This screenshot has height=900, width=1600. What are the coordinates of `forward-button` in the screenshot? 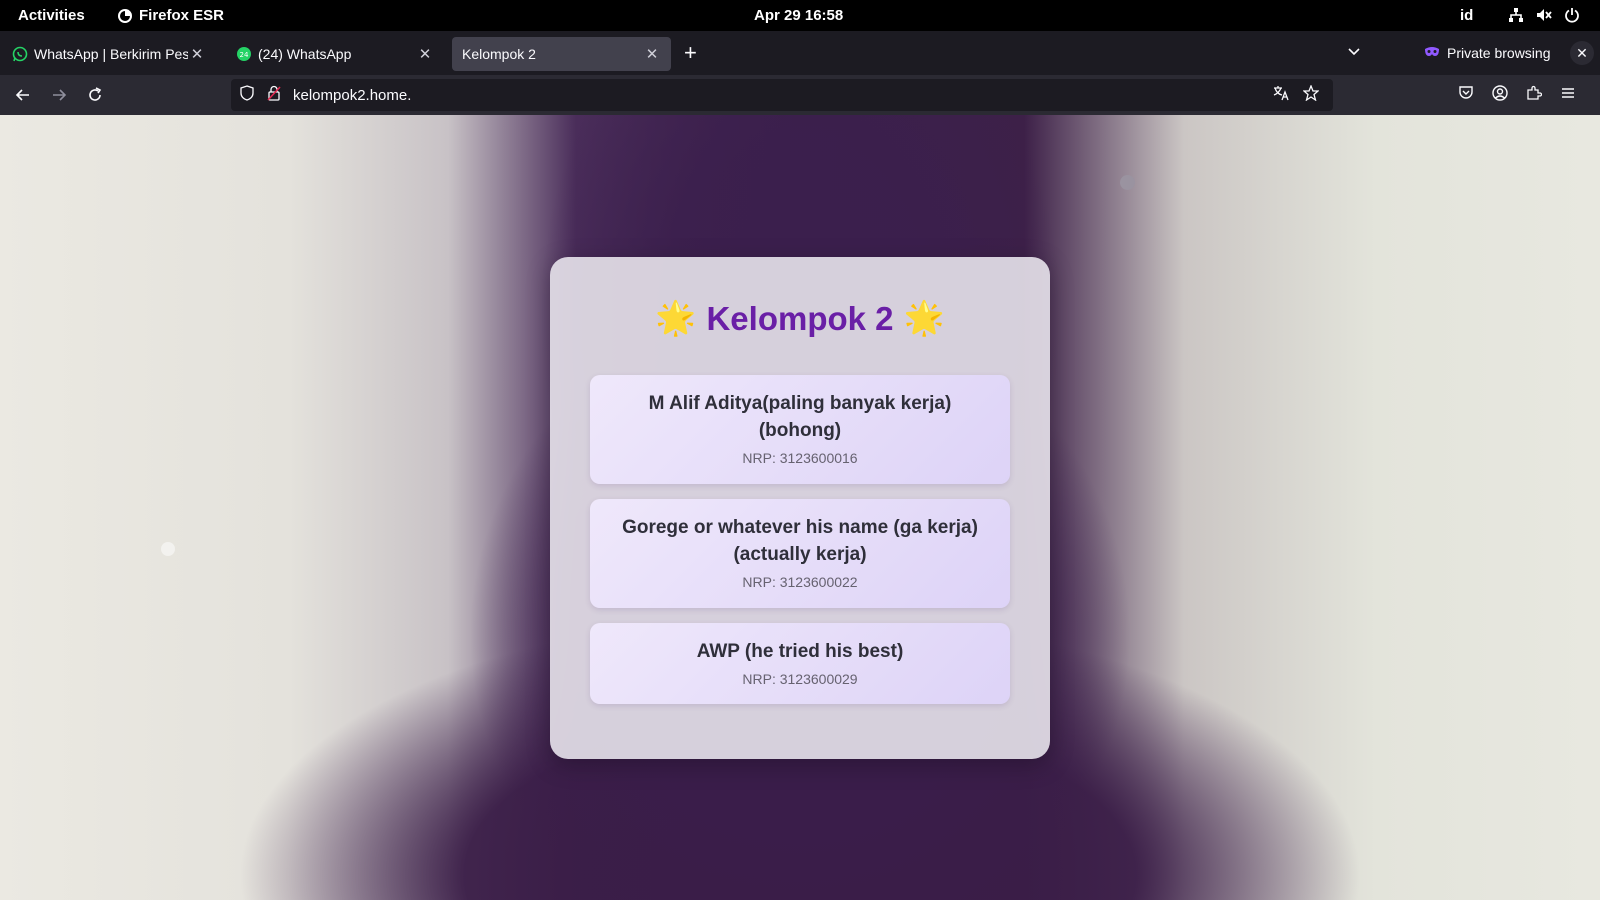 It's located at (59, 95).